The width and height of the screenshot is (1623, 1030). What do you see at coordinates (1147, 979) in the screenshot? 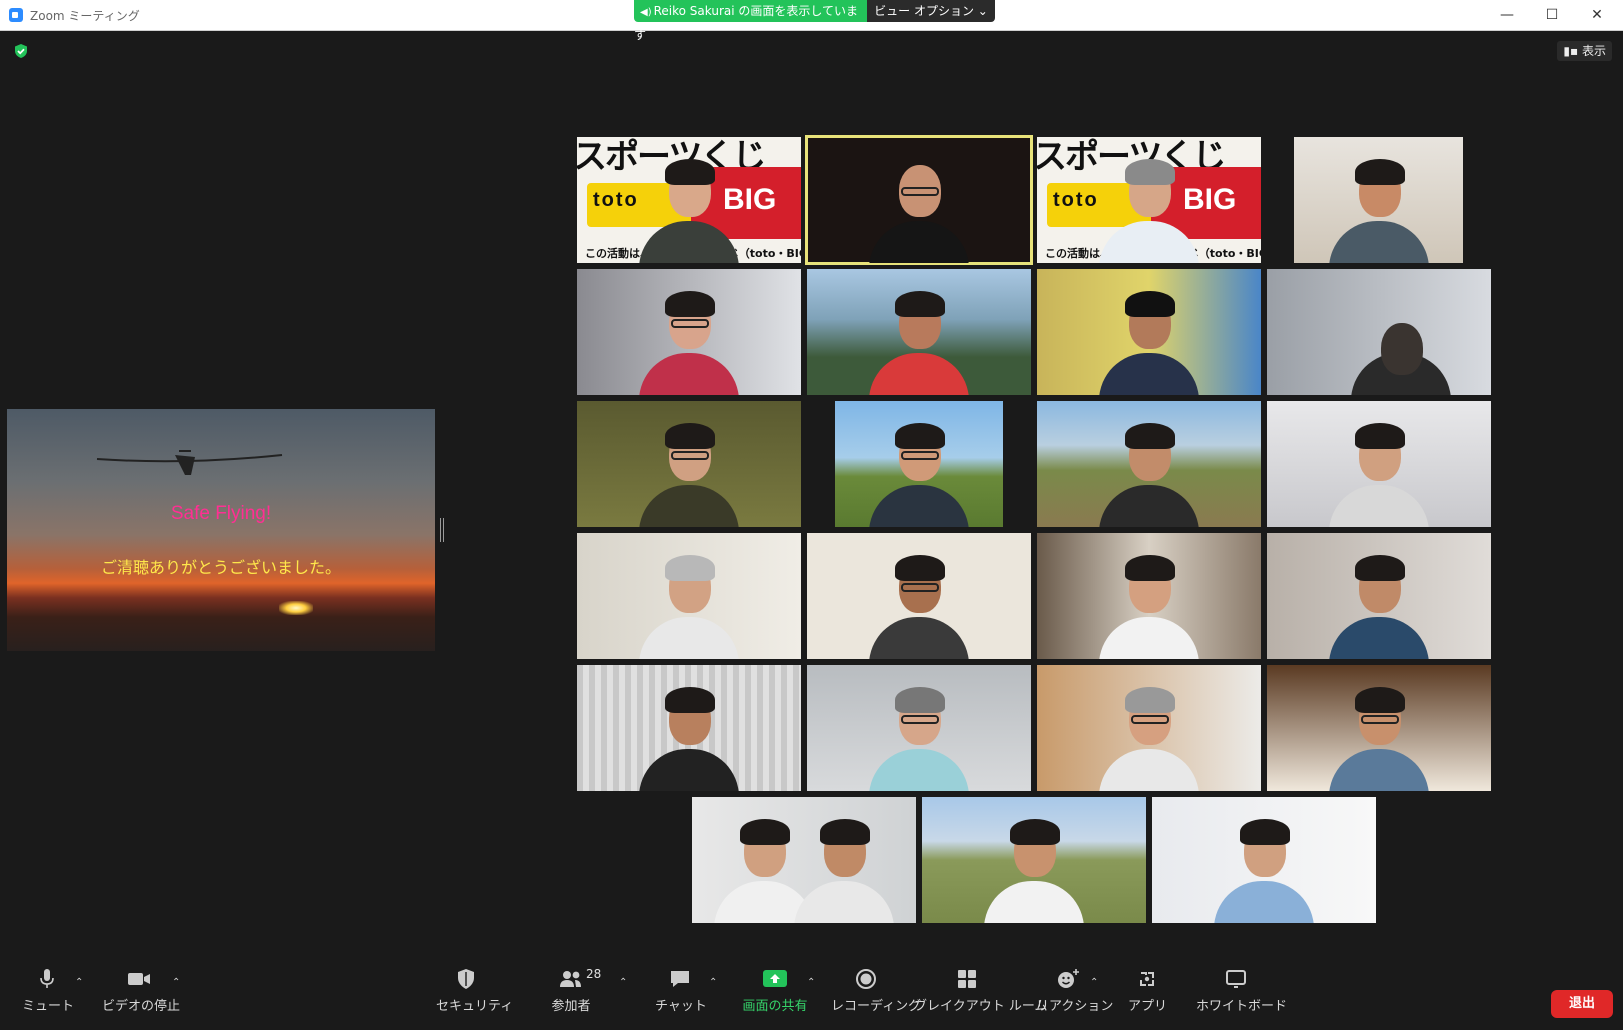
I see `apps-icon` at bounding box center [1147, 979].